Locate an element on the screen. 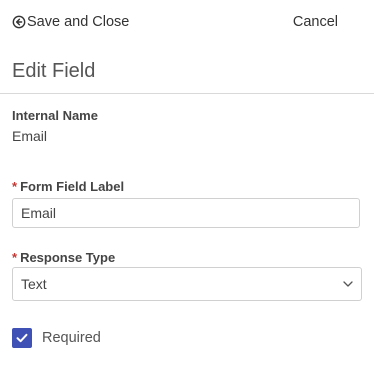 The height and width of the screenshot is (385, 374). toolbar: Save and Close Cancel is located at coordinates (187, 22).